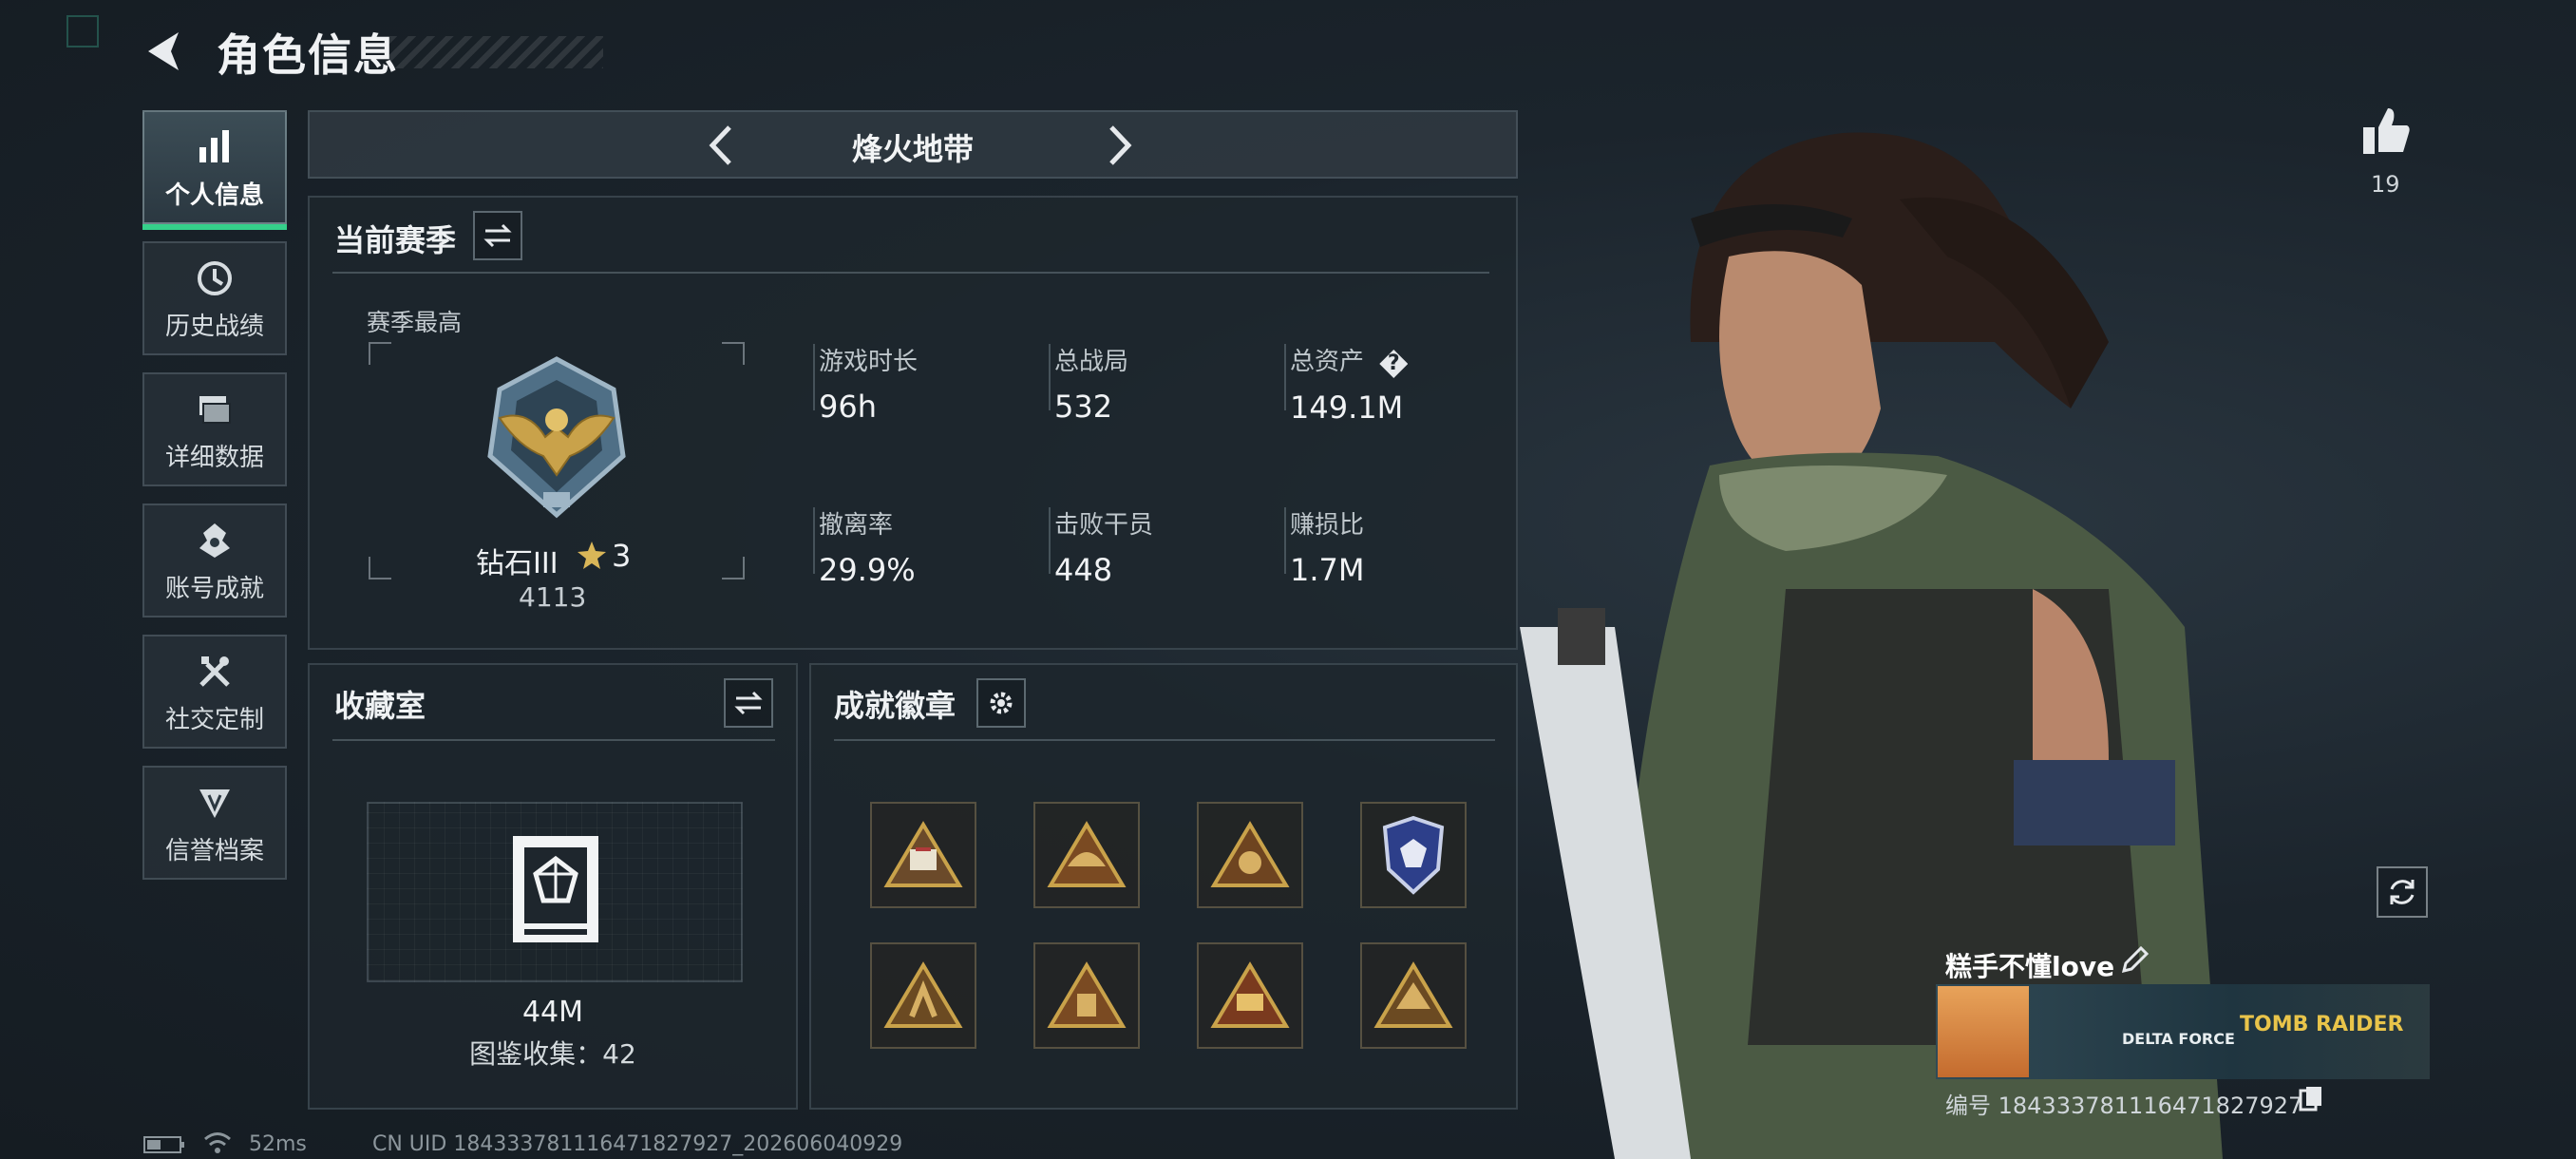  Describe the element at coordinates (2178, 1039) in the screenshot. I see `banner-logo-text: DELTA FORCE` at that location.